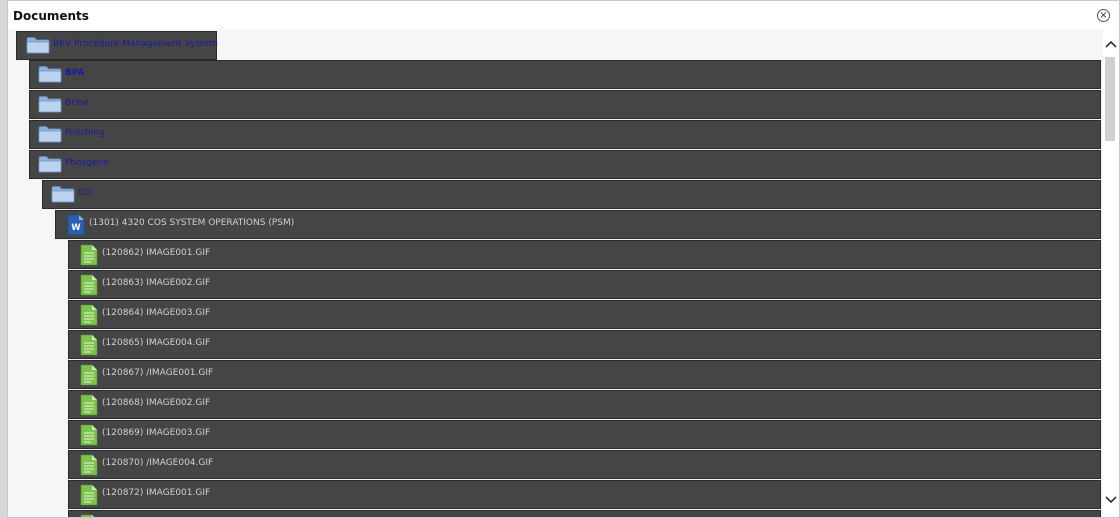 Image resolution: width=1120 pixels, height=518 pixels. I want to click on tree-node-label: BPA, so click(75, 73).